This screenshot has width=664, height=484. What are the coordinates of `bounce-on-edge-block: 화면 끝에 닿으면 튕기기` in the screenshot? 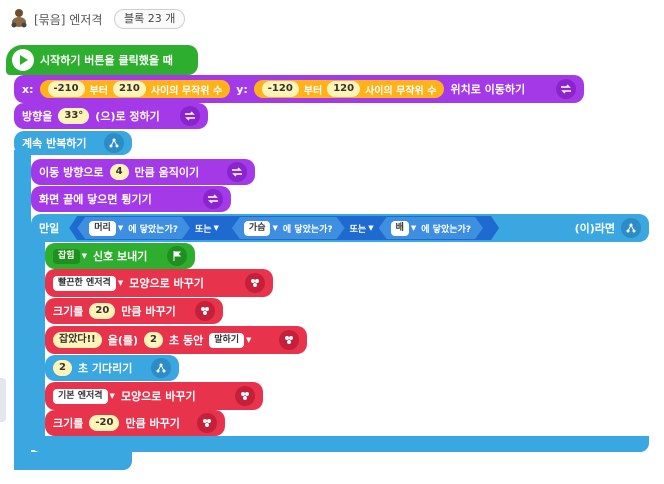 It's located at (131, 199).